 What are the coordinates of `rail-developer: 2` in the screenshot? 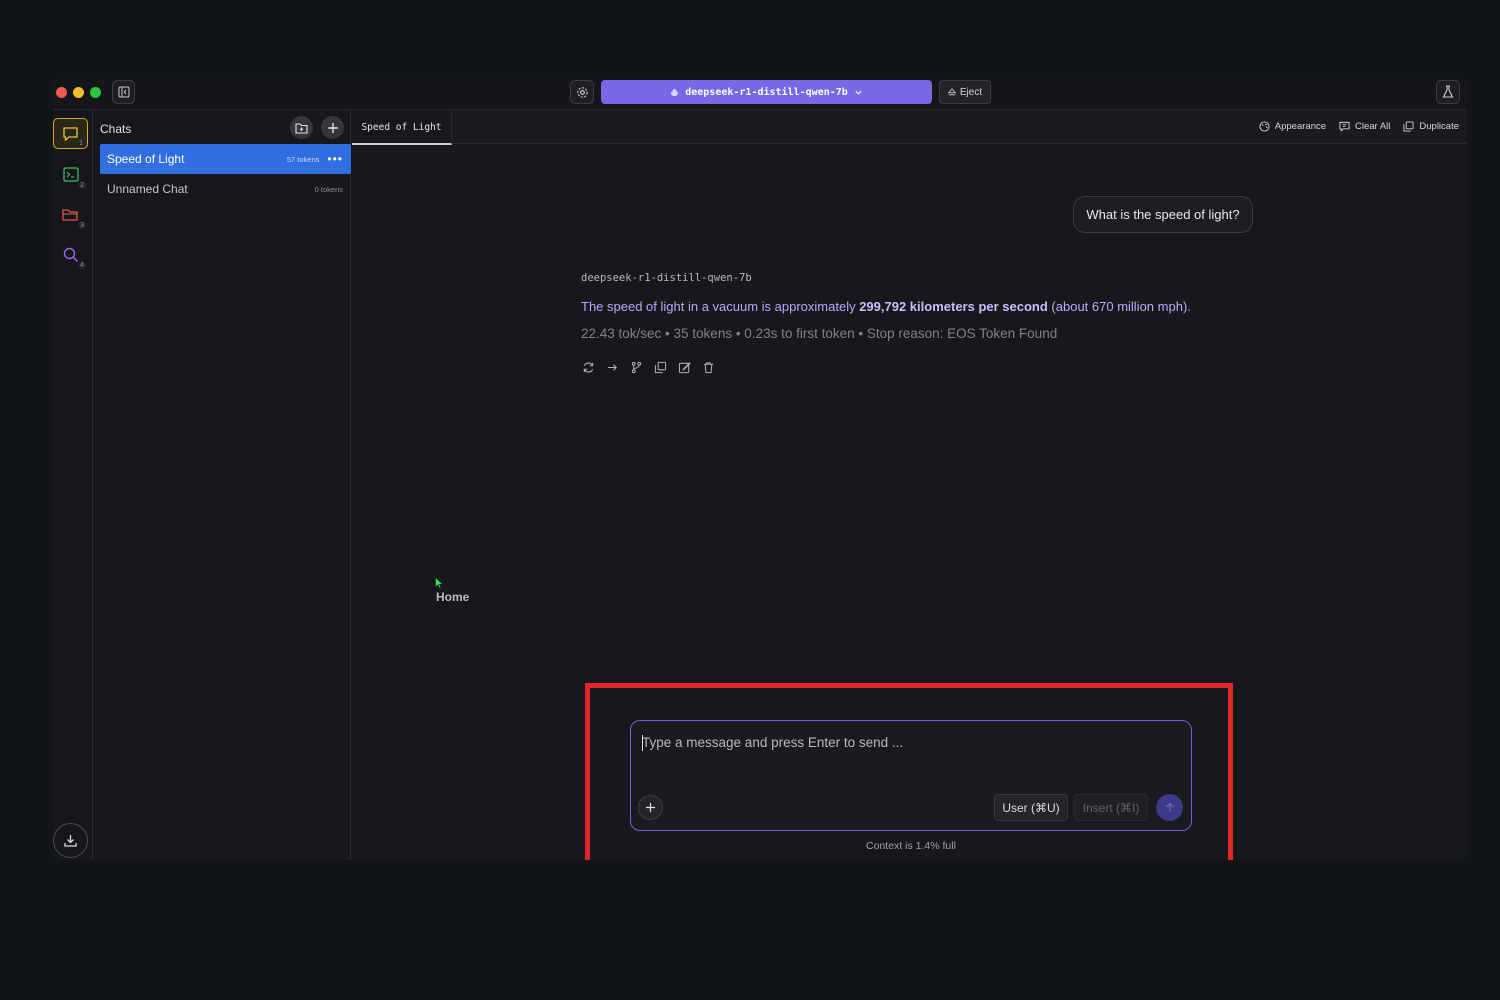 It's located at (70, 174).